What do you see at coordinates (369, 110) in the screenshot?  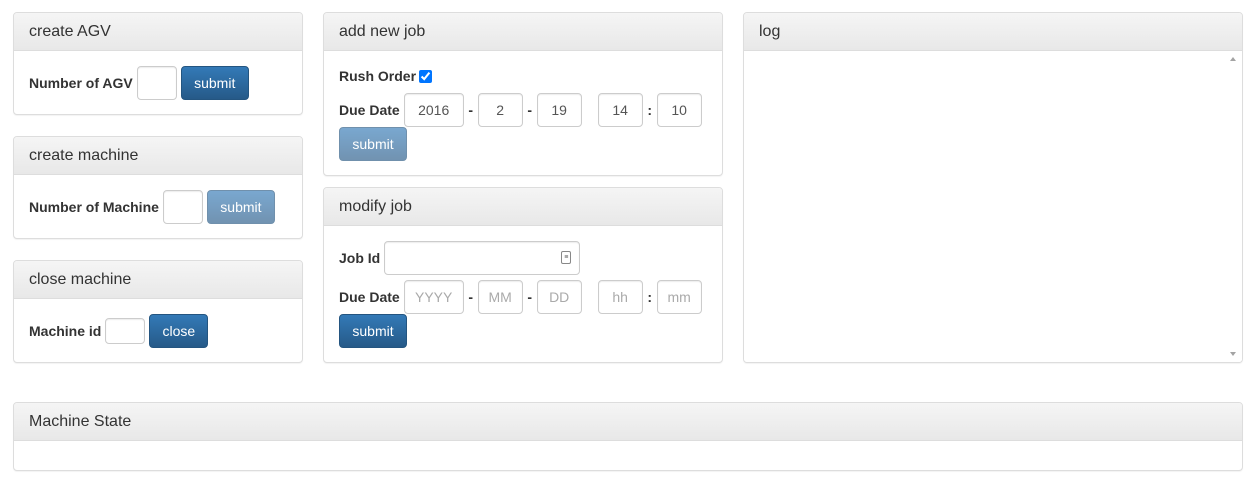 I see `add-due-date-label: Due Date` at bounding box center [369, 110].